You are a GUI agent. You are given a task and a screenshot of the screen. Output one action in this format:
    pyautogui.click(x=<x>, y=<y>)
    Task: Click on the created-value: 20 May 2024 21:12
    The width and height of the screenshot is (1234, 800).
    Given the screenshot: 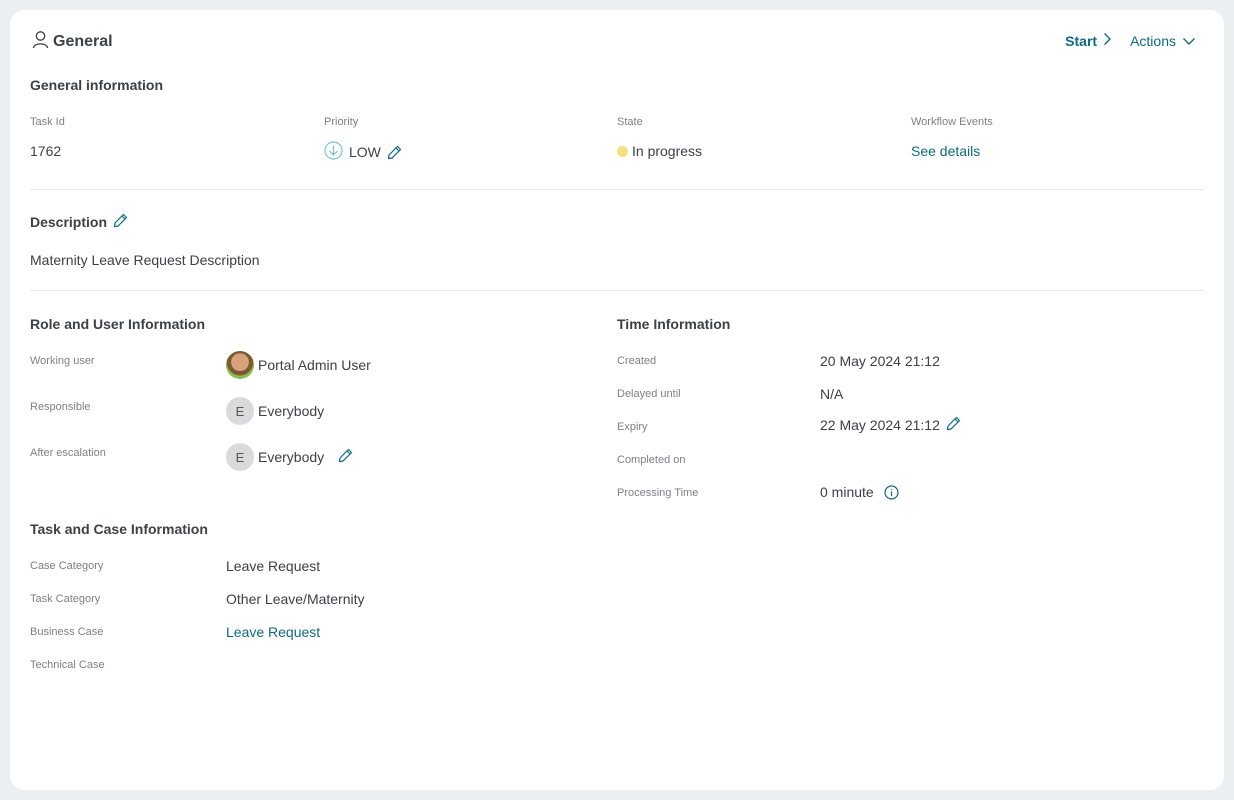 What is the action you would take?
    pyautogui.click(x=880, y=361)
    